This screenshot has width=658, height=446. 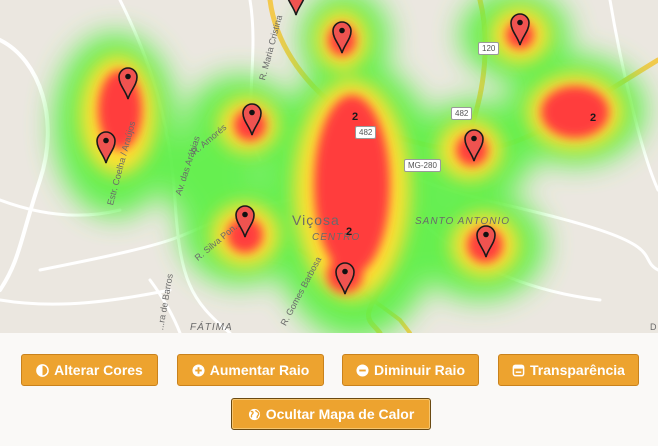 I want to click on contrast-icon, so click(x=42, y=370).